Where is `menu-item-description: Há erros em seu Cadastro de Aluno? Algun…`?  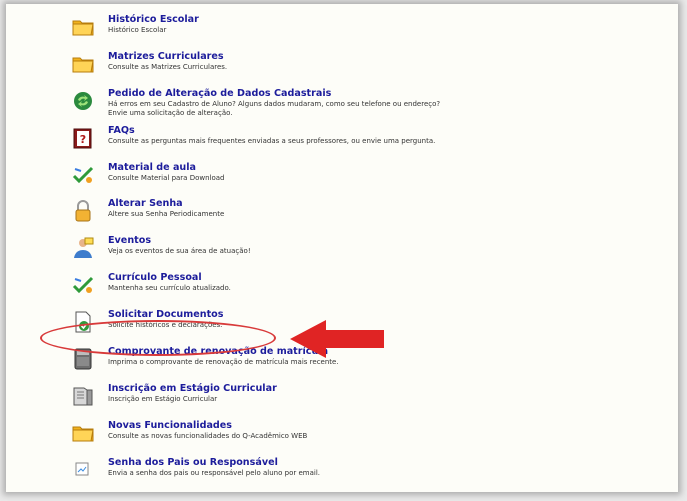
menu-item-description: Há erros em seu Cadastro de Aluno? Algun… is located at coordinates (274, 108).